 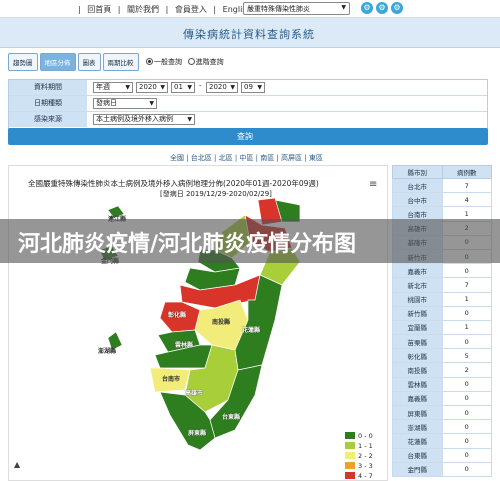 I want to click on table-row: 宜蘭縣 1, so click(x=442, y=327).